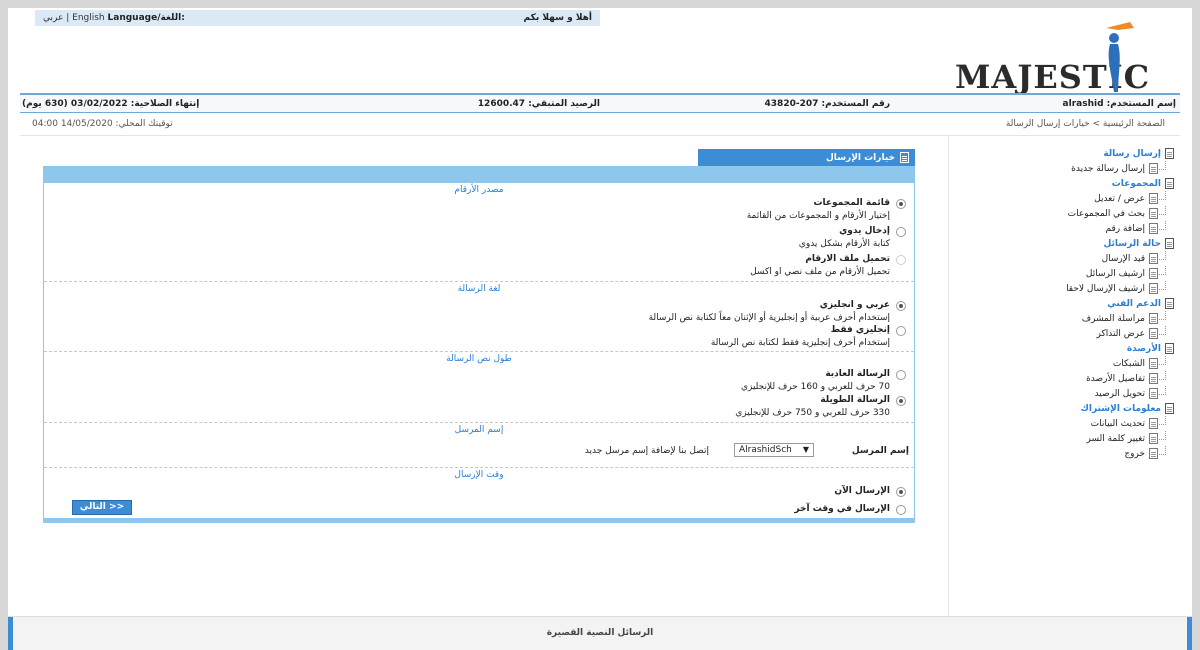 This screenshot has width=1200, height=650. I want to click on sender-name-select: AlrashidSch ▼, so click(774, 450).